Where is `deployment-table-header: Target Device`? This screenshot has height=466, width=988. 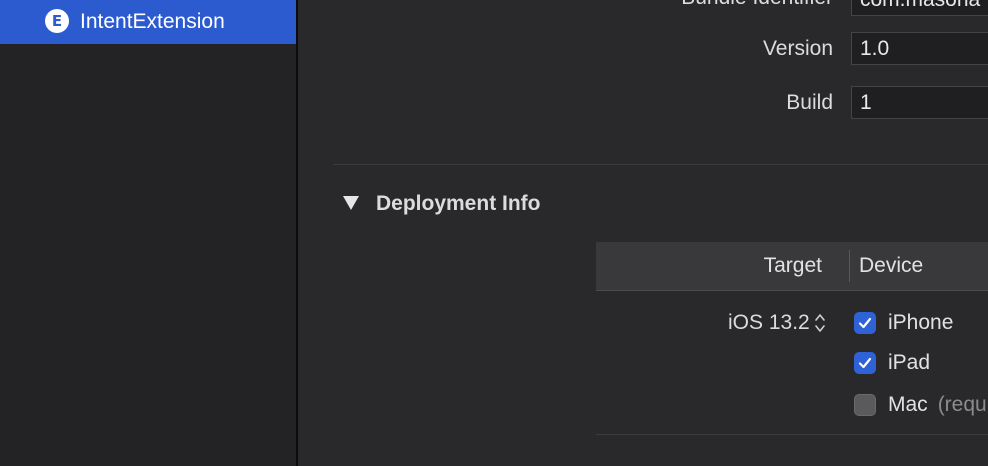 deployment-table-header: Target Device is located at coordinates (792, 266).